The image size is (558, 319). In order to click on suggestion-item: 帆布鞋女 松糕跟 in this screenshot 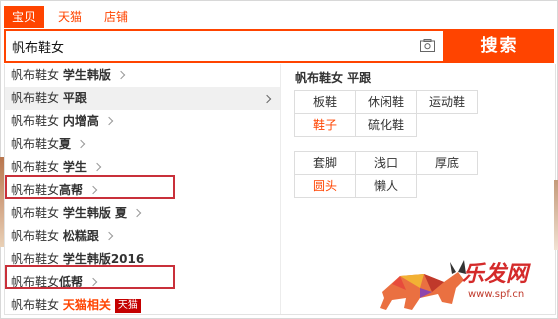, I will do `click(142, 236)`.